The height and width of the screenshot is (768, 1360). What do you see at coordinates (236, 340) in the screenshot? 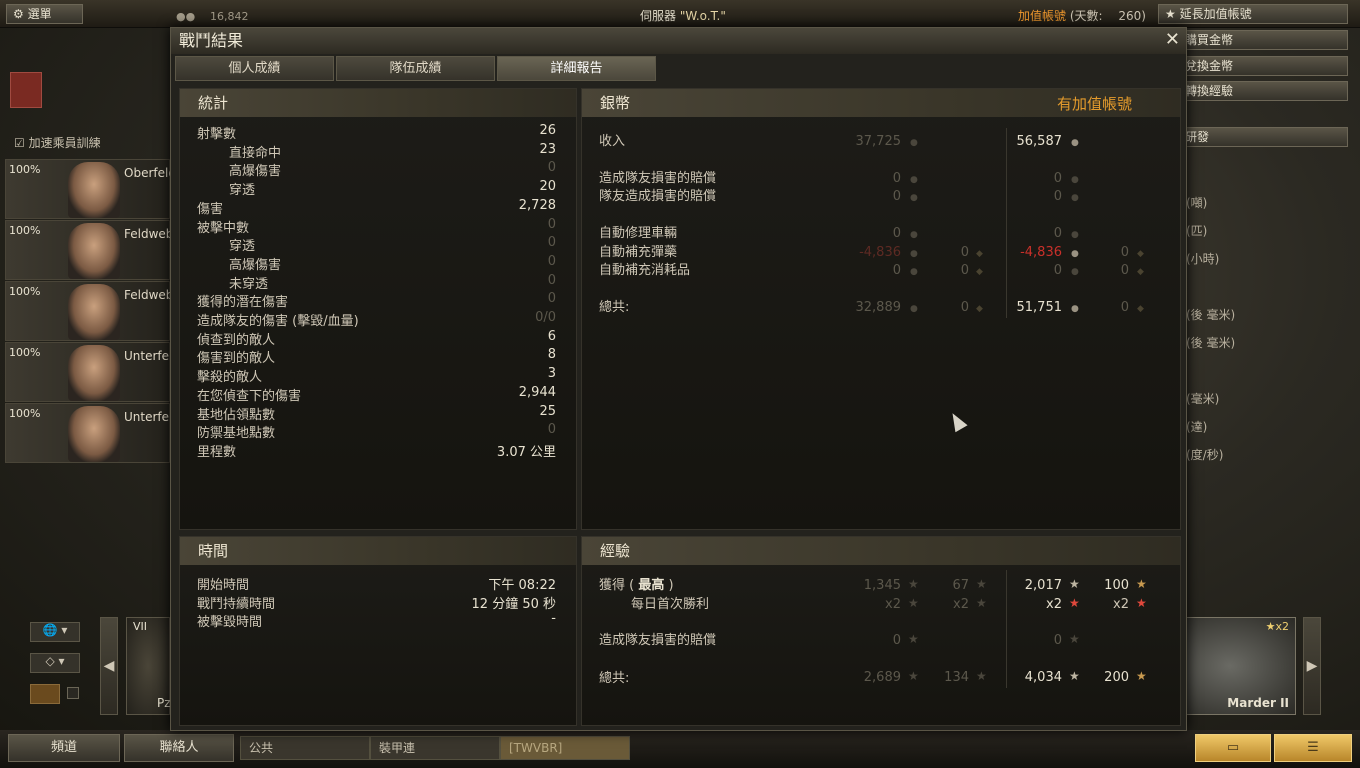
I see `stat-label: 偵查到的敵人` at bounding box center [236, 340].